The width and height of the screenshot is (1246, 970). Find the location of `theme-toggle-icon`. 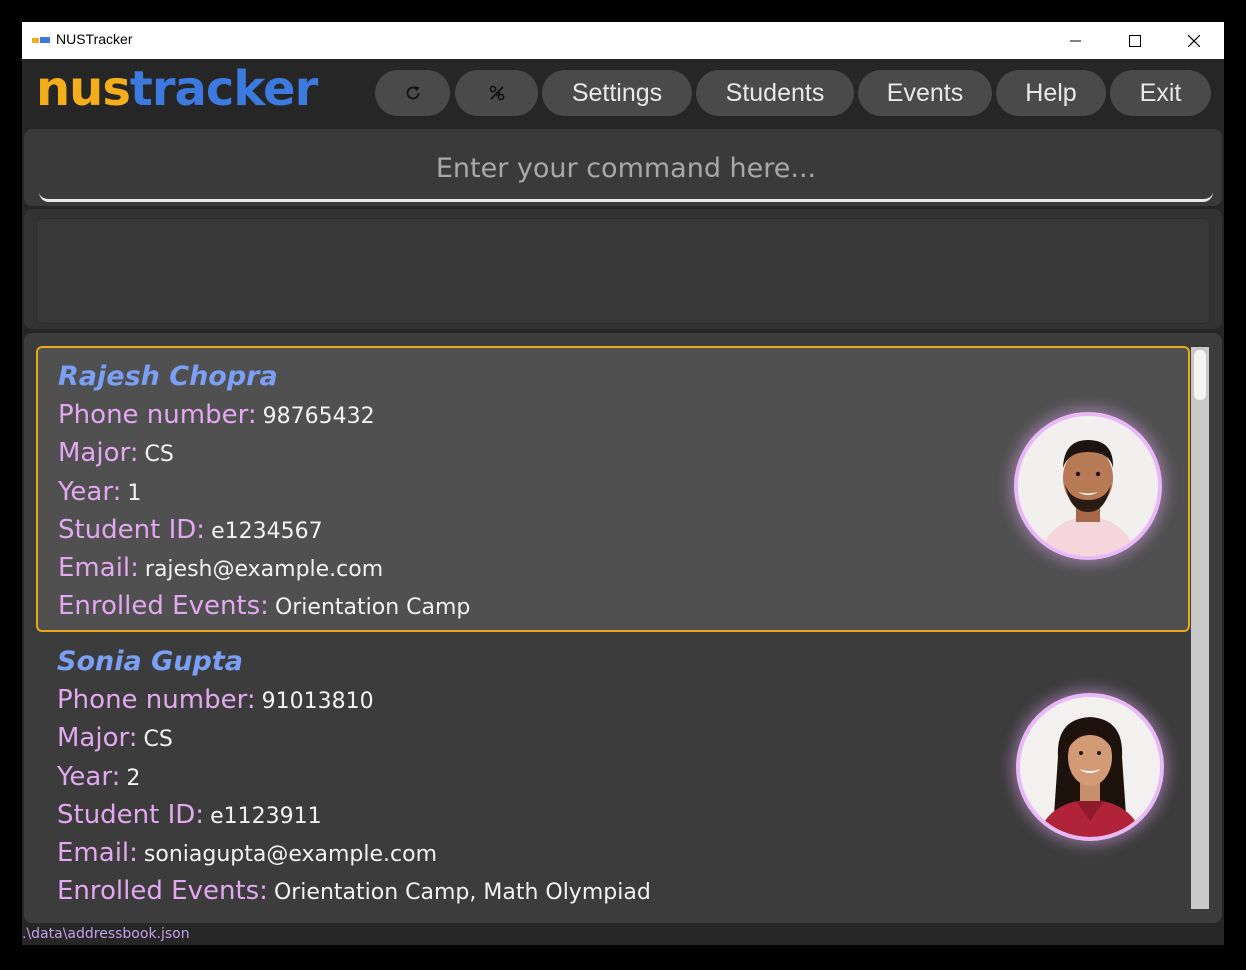

theme-toggle-icon is located at coordinates (496, 93).